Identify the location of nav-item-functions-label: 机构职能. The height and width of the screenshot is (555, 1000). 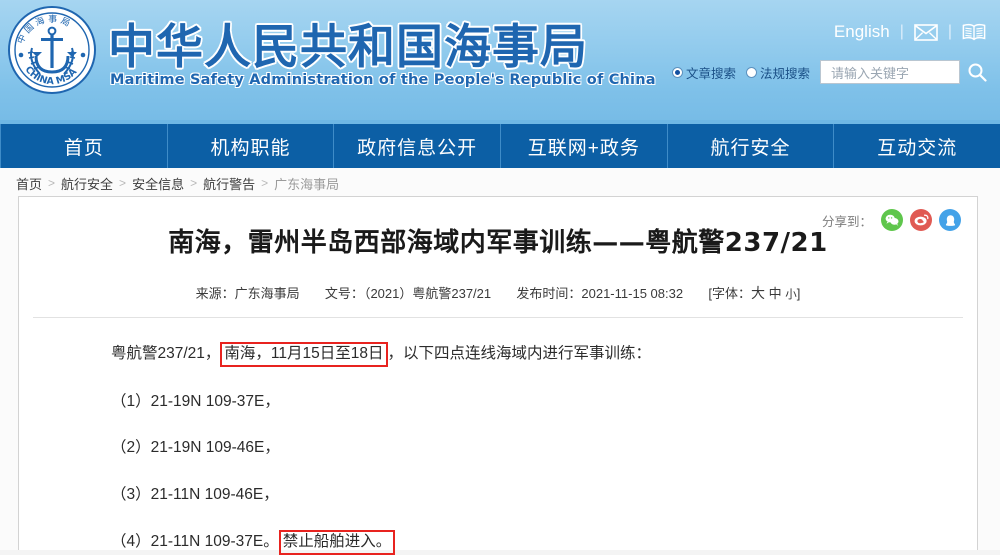
(250, 148).